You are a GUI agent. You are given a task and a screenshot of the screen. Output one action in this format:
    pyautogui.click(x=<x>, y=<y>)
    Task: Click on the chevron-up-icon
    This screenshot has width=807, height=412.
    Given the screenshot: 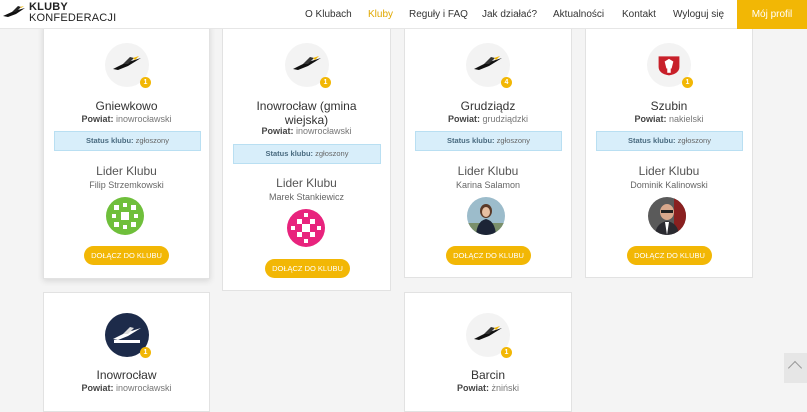 What is the action you would take?
    pyautogui.click(x=795, y=368)
    